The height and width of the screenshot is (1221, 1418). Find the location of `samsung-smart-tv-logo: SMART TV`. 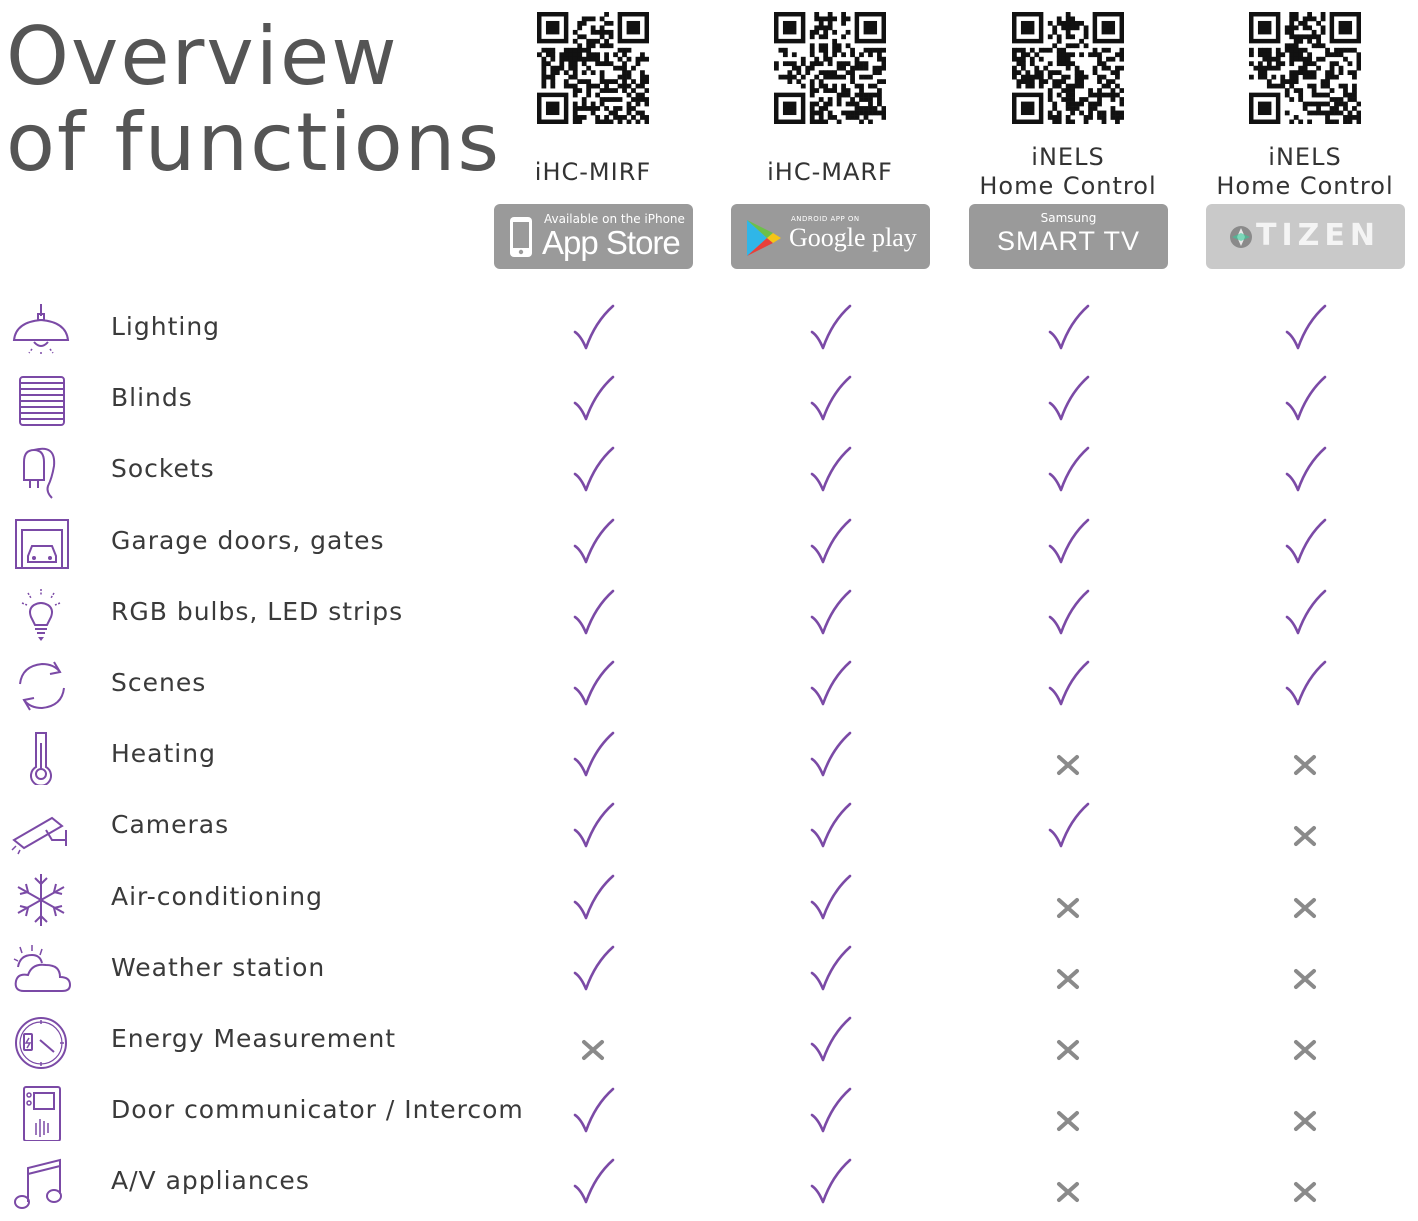

samsung-smart-tv-logo: SMART TV is located at coordinates (1068, 241).